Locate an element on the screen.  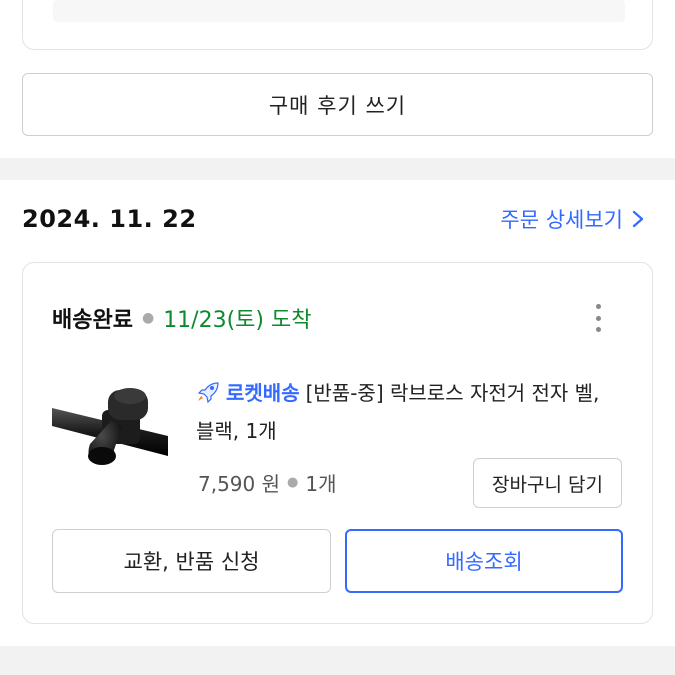
previous-order-card is located at coordinates (337, 25).